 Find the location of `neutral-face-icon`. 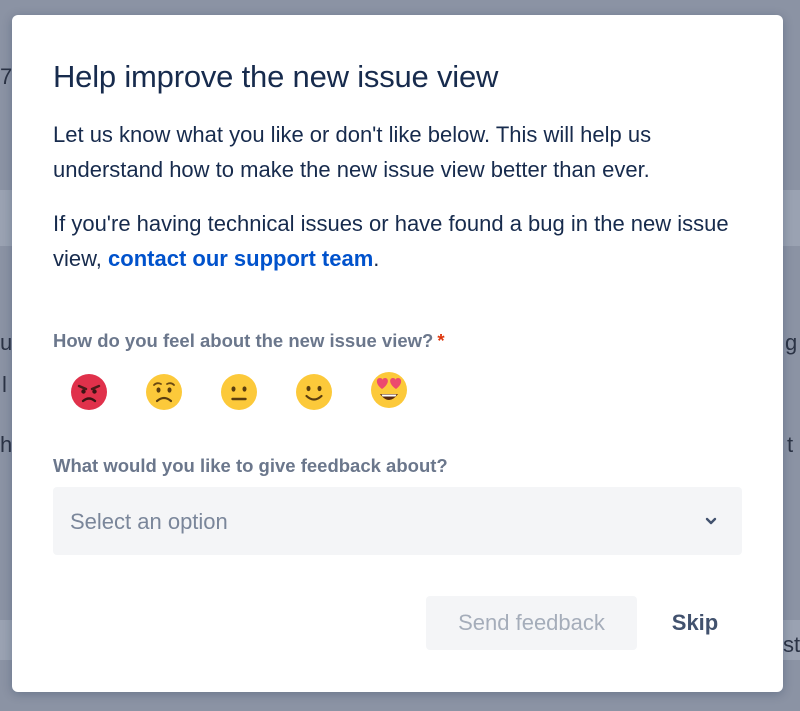

neutral-face-icon is located at coordinates (239, 392).